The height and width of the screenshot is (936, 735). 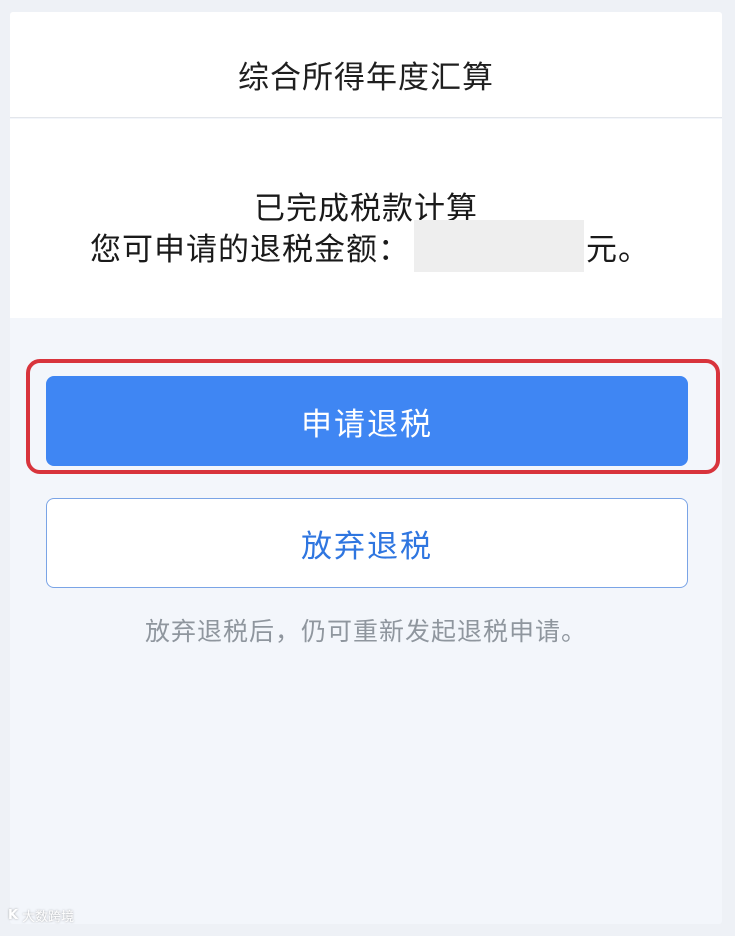 What do you see at coordinates (366, 78) in the screenshot?
I see `page-title: 综合所得年度汇算` at bounding box center [366, 78].